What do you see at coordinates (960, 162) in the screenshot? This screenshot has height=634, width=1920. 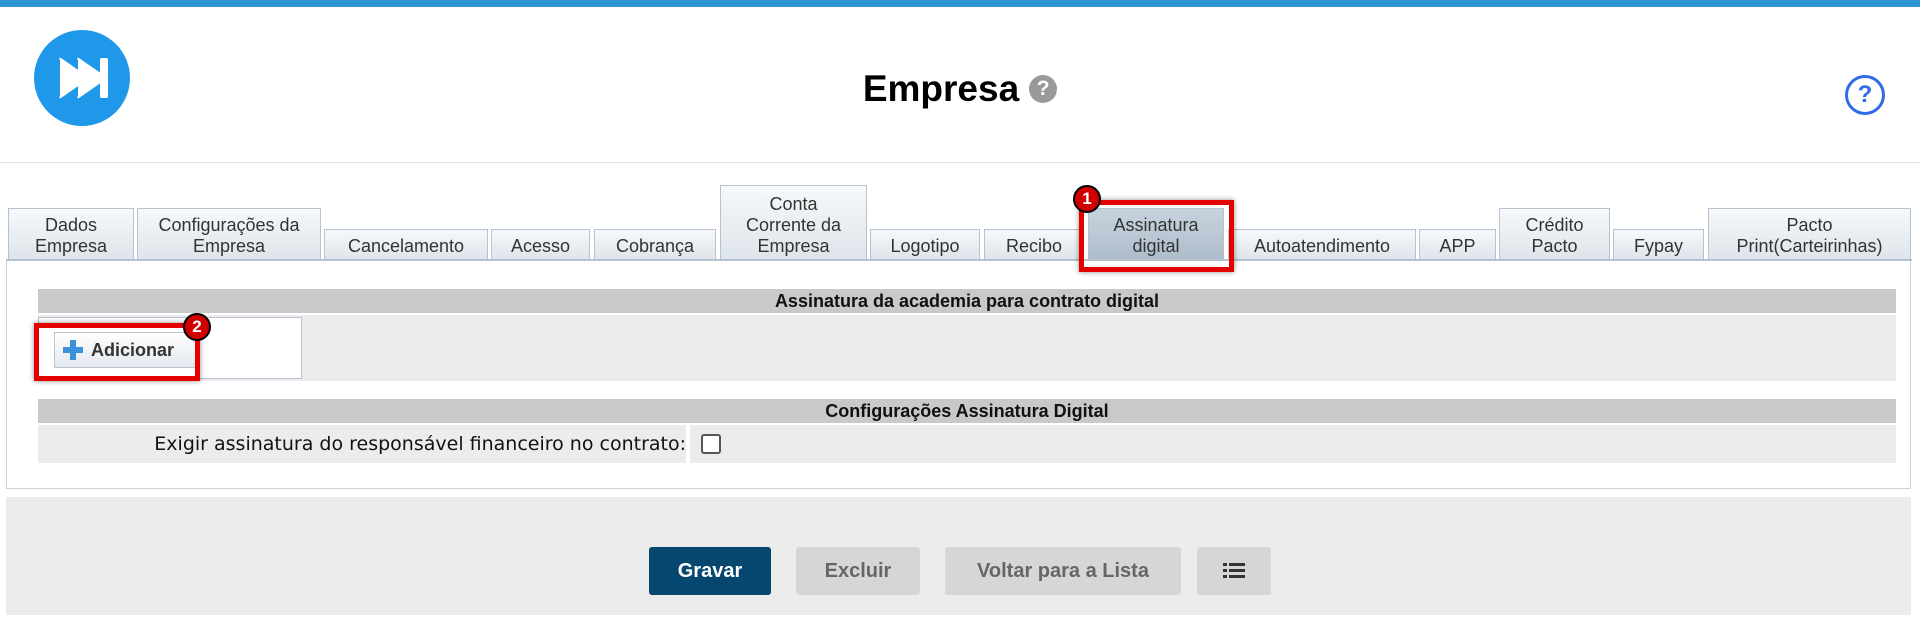 I see `header-divider` at bounding box center [960, 162].